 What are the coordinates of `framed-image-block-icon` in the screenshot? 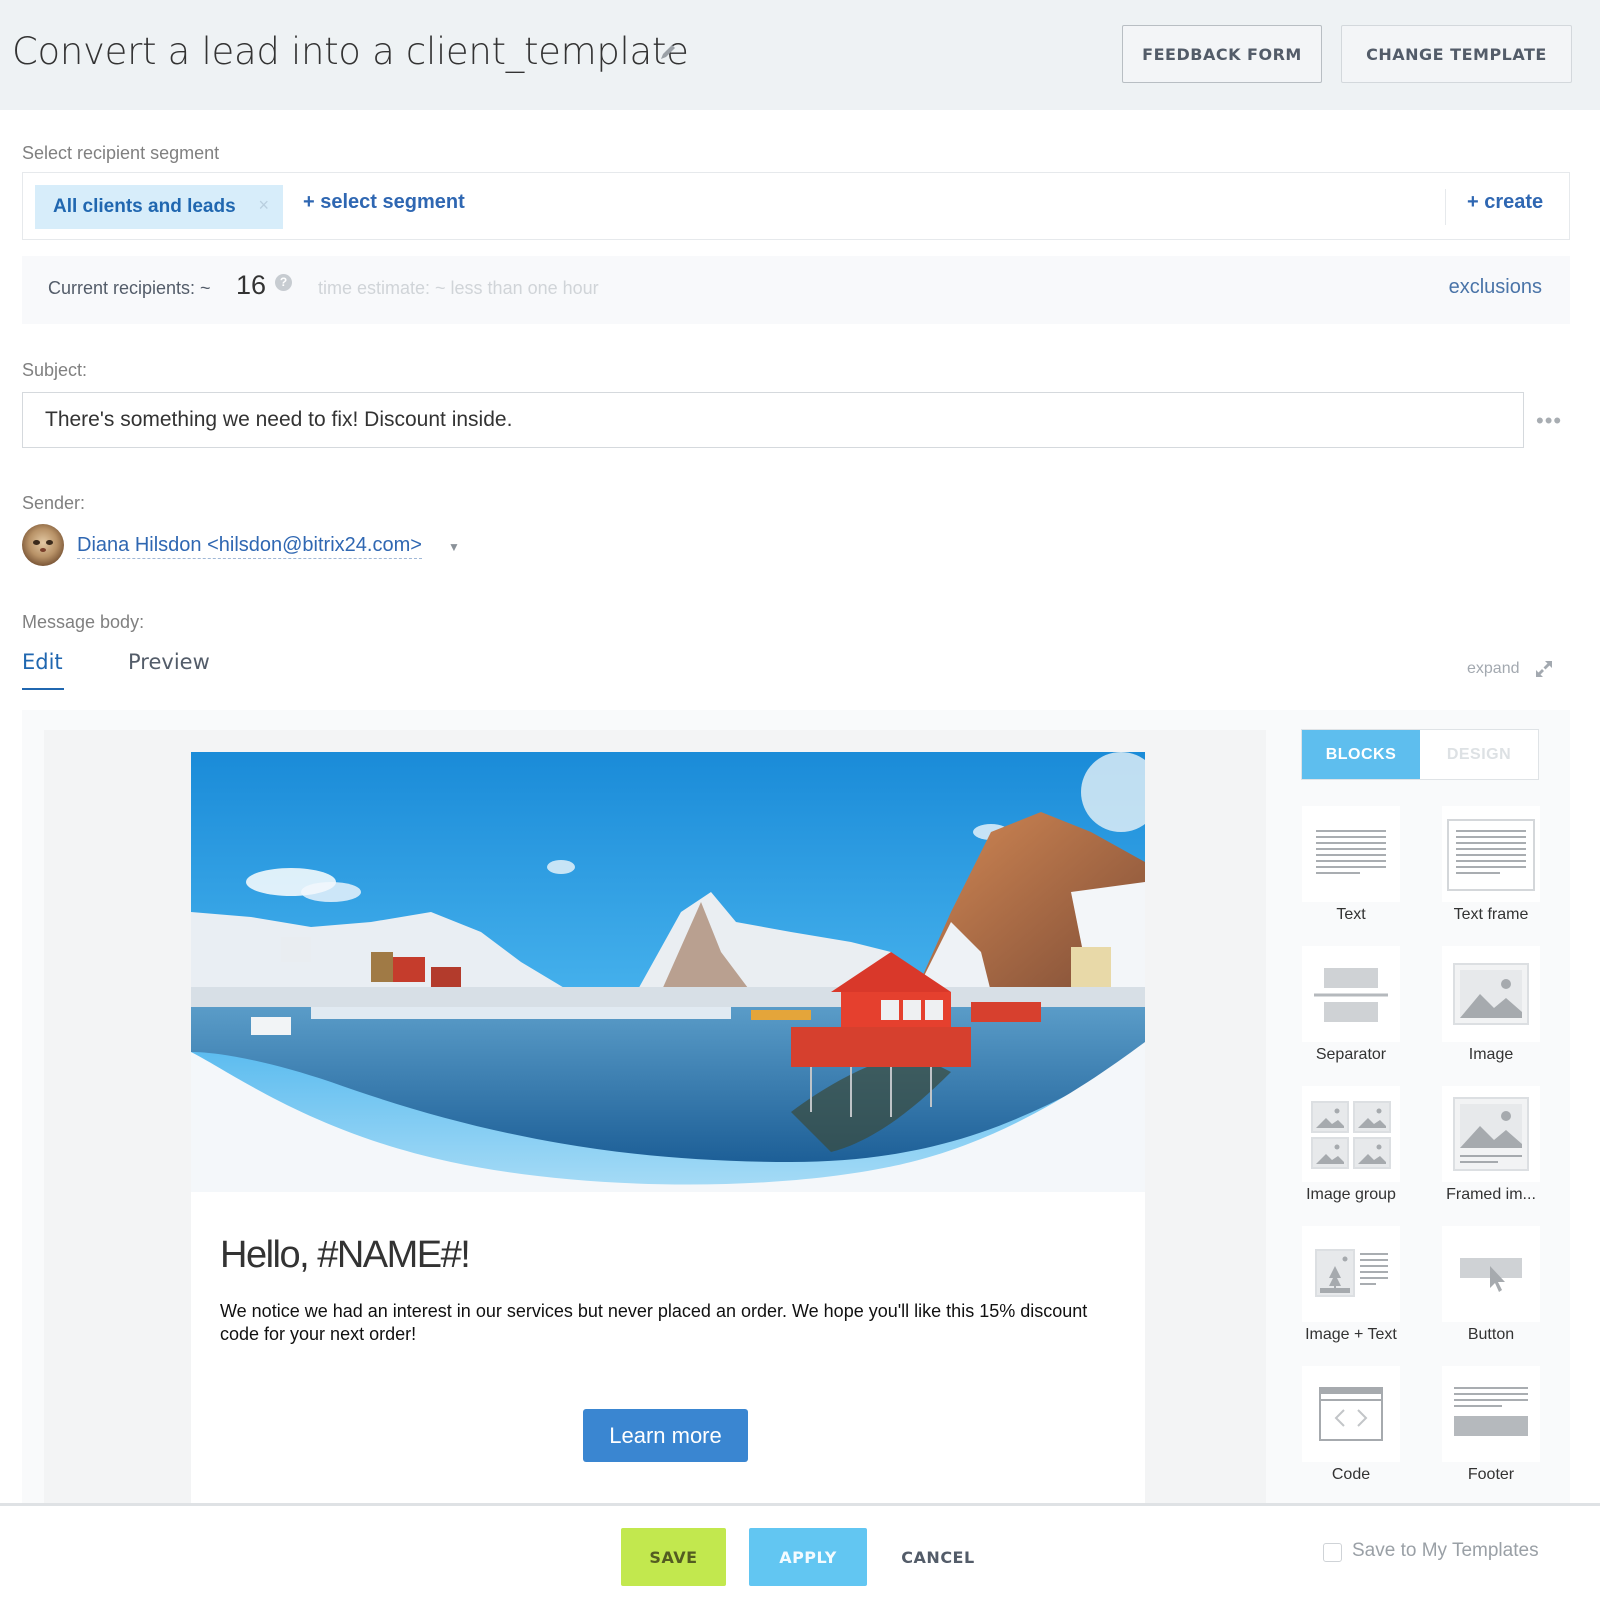 It's located at (1491, 1134).